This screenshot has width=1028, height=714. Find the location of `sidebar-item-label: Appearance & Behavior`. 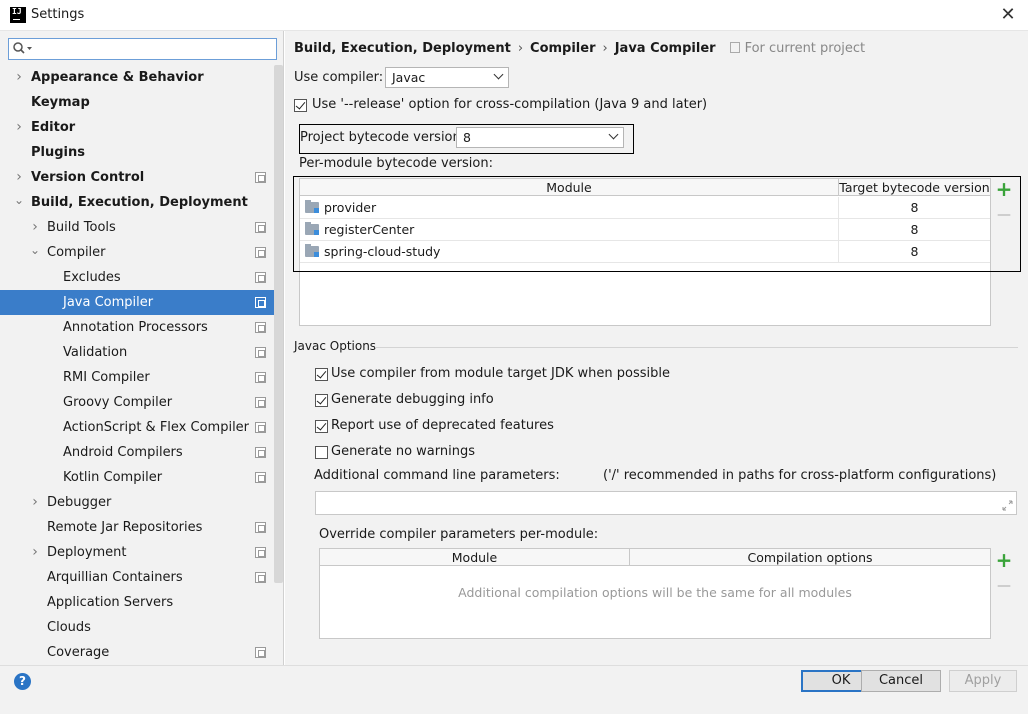

sidebar-item-label: Appearance & Behavior is located at coordinates (117, 77).